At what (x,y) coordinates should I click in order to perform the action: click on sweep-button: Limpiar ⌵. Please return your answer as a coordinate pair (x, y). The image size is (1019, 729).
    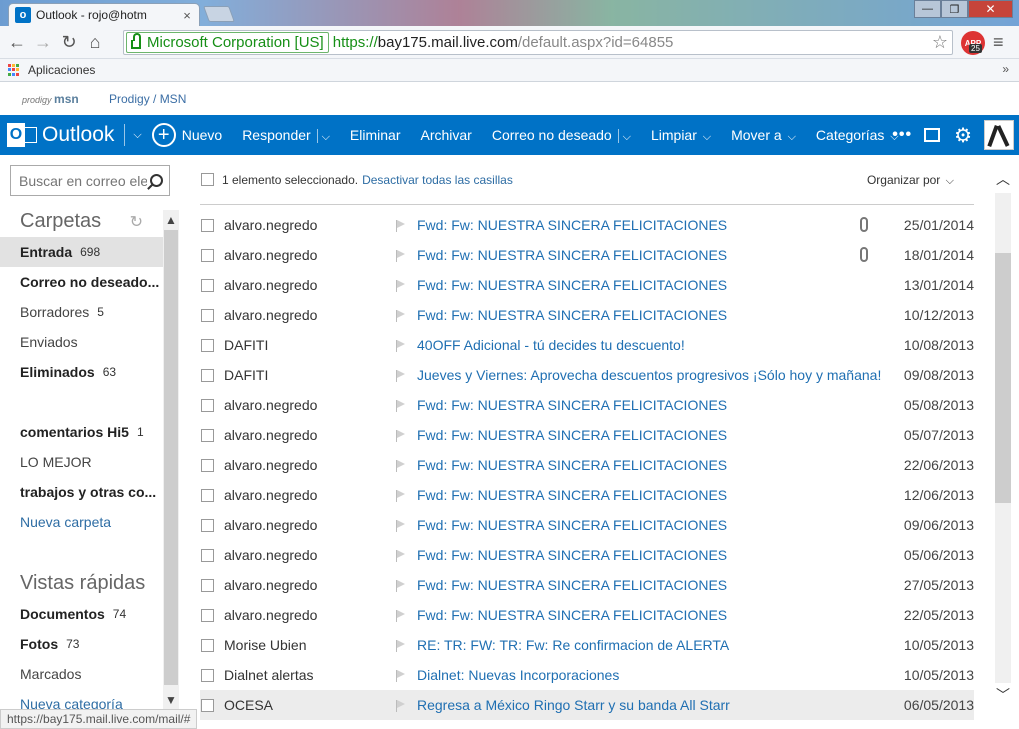
    Looking at the image, I should click on (681, 135).